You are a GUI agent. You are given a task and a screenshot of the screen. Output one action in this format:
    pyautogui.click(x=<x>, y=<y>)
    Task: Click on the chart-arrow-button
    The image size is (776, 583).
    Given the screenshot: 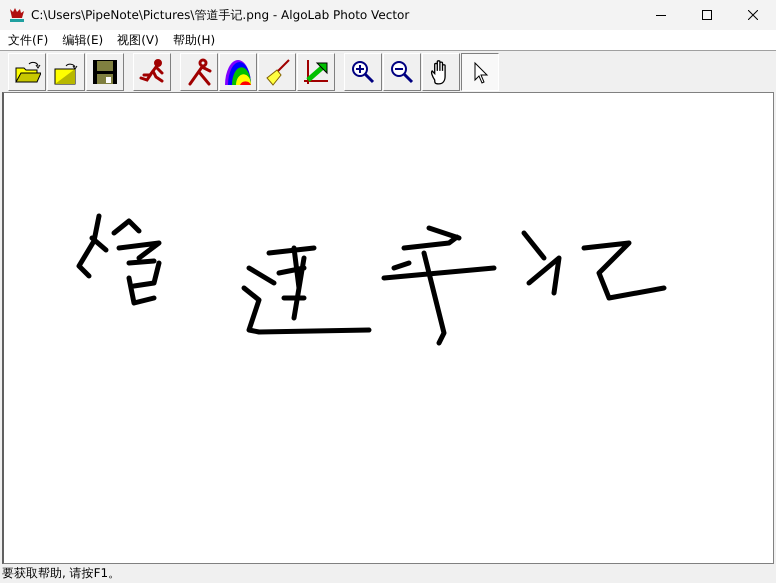 What is the action you would take?
    pyautogui.click(x=316, y=72)
    